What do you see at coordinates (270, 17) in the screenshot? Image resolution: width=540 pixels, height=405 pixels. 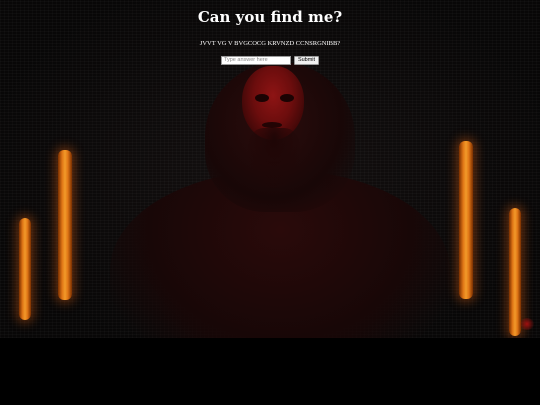 I see `page-title: Can you find me?` at bounding box center [270, 17].